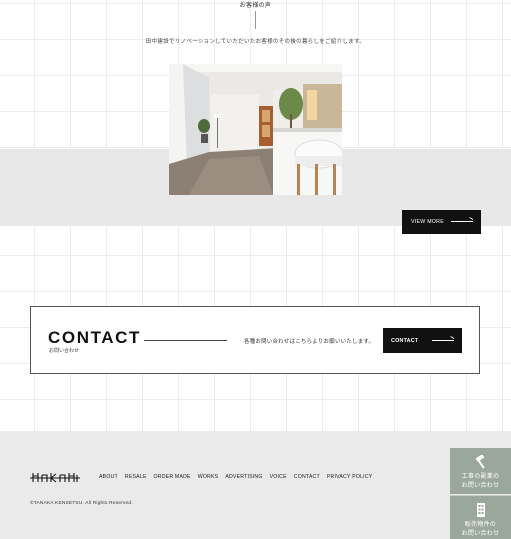 This screenshot has width=511, height=539. Describe the element at coordinates (255, 20) in the screenshot. I see `heading-divider-line` at that location.